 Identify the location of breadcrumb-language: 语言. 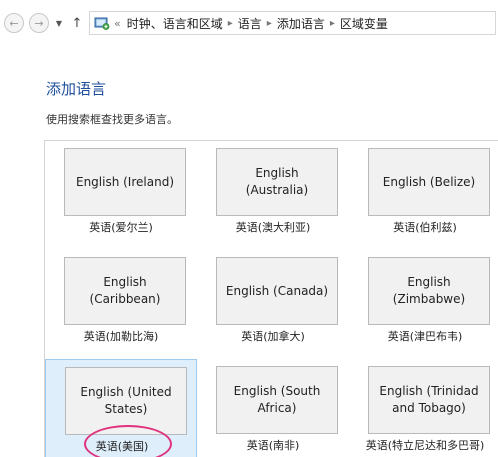
(250, 23).